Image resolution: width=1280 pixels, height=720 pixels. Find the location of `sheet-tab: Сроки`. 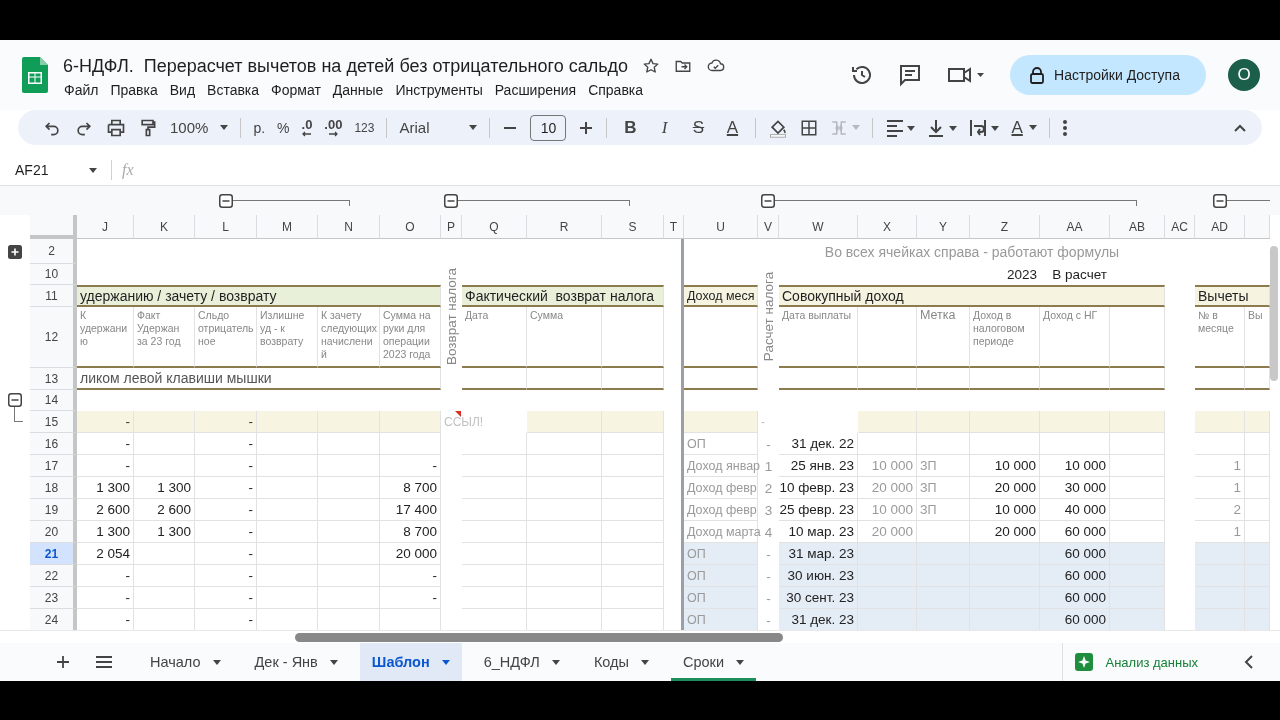

sheet-tab: Сроки is located at coordinates (713, 662).